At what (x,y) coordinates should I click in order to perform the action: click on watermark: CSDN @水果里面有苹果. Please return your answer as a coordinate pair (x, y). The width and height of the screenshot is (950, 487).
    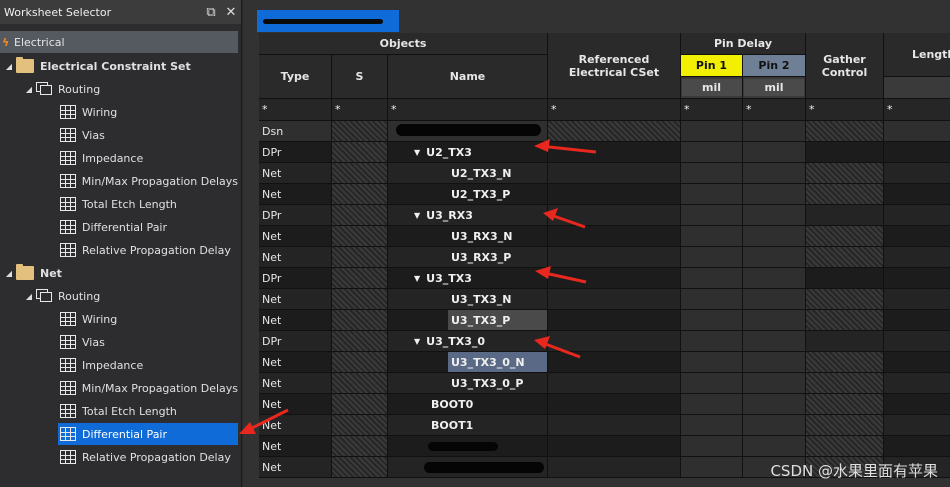
    Looking at the image, I should click on (854, 471).